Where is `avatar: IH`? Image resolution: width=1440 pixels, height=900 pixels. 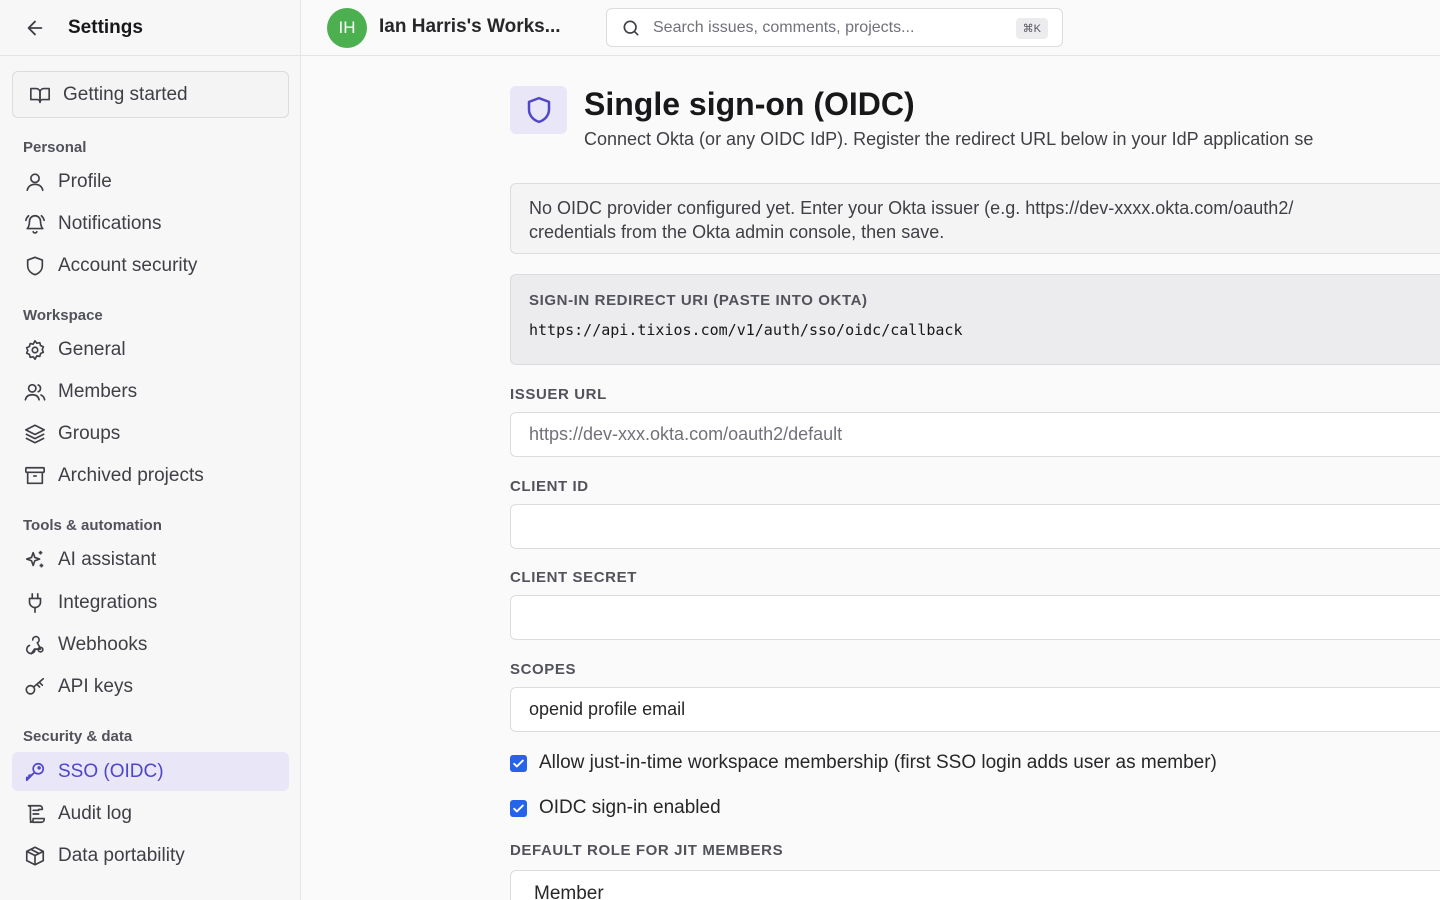 avatar: IH is located at coordinates (347, 28).